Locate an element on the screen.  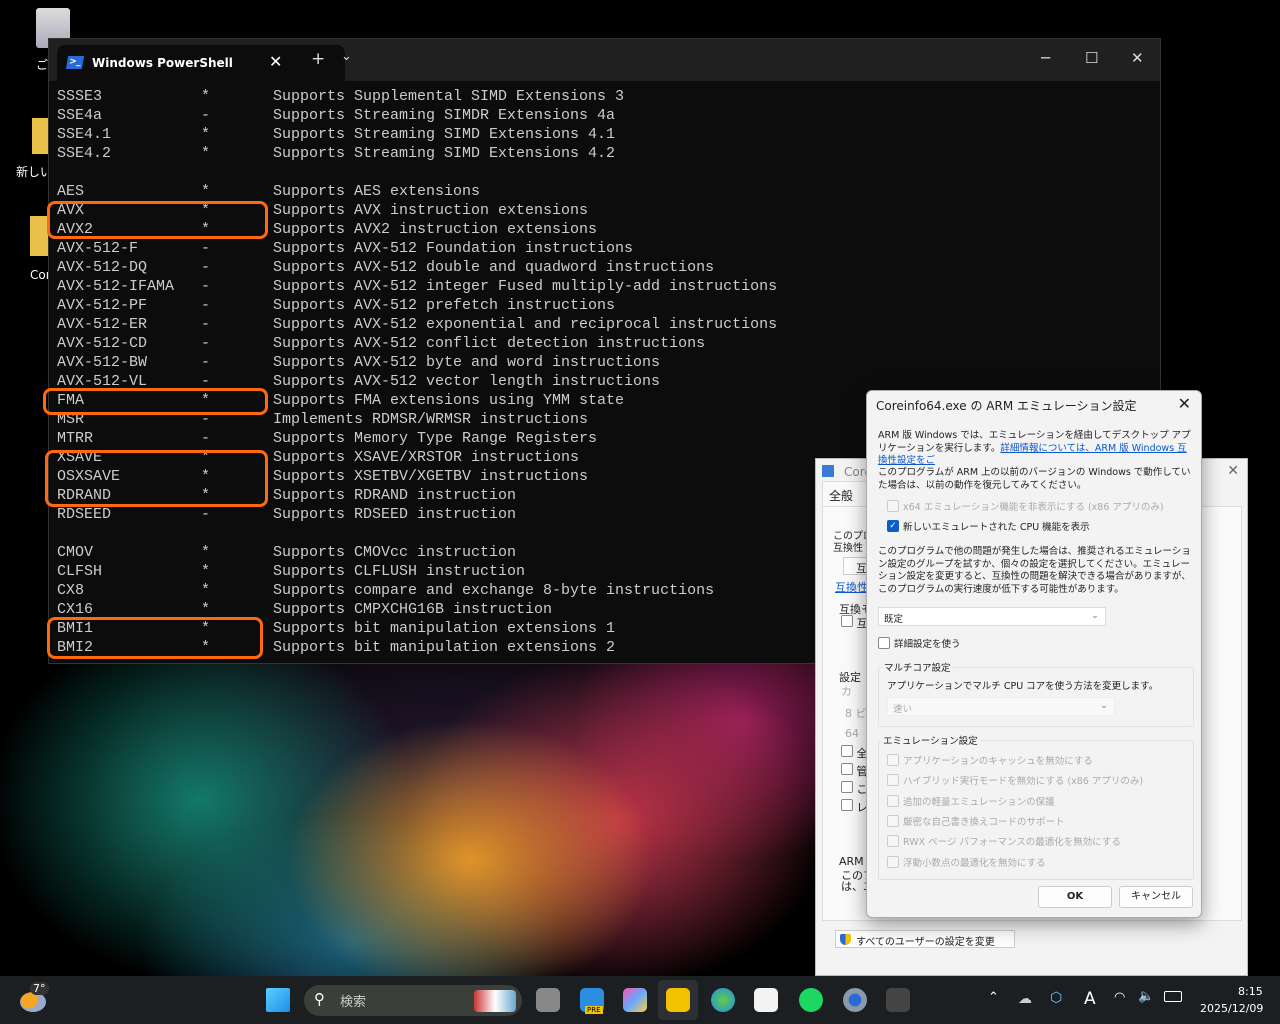
feature-desc: Supports bit manipulation extensions 1 is located at coordinates (444, 628).